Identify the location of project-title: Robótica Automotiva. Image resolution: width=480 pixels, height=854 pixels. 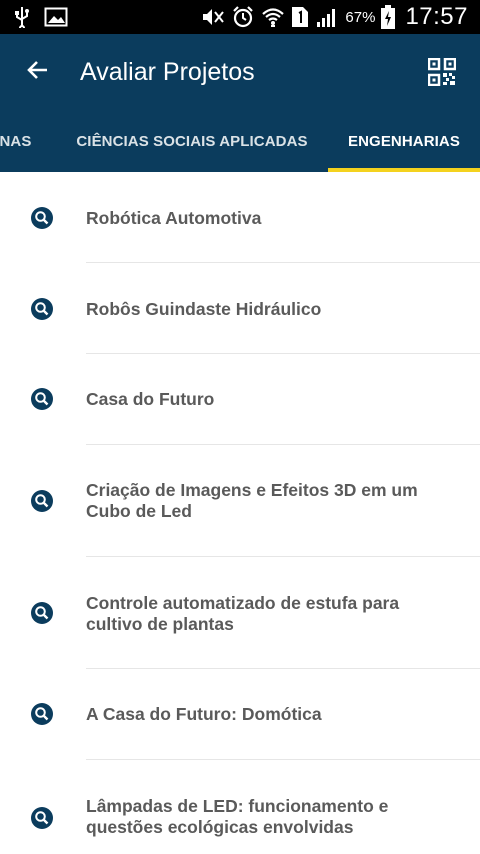
(174, 218).